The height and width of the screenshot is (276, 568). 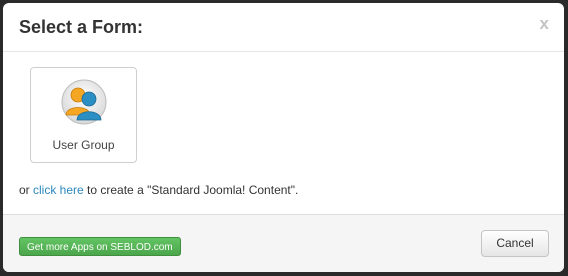 What do you see at coordinates (544, 24) in the screenshot?
I see `close-button: x` at bounding box center [544, 24].